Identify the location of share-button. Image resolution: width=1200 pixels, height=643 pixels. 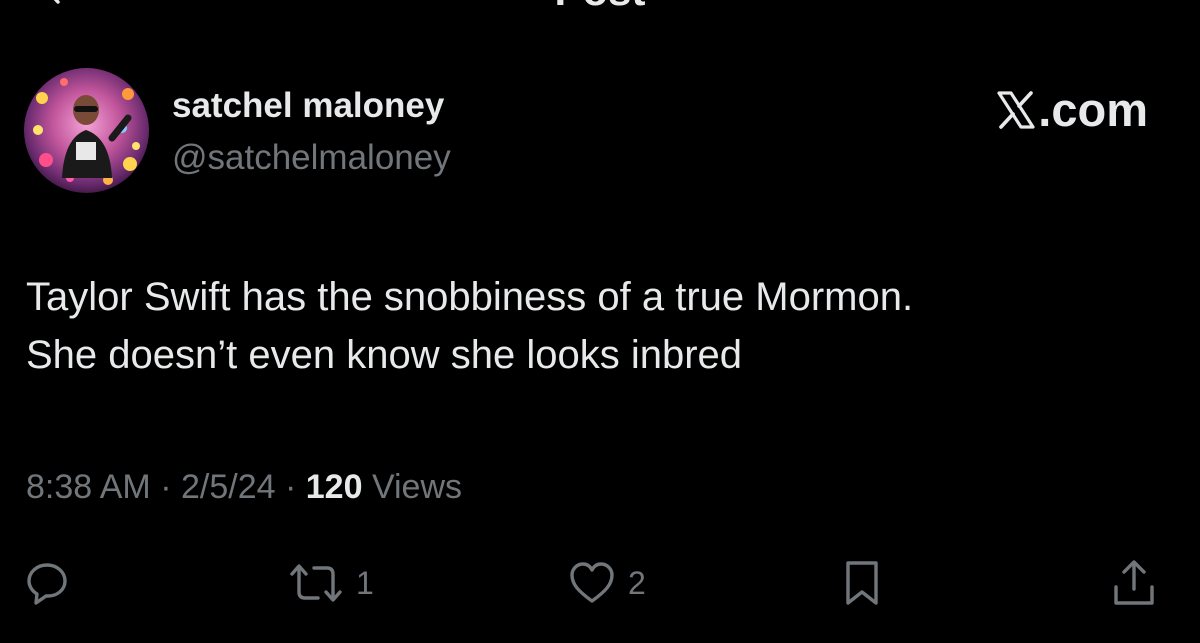
(1134, 583).